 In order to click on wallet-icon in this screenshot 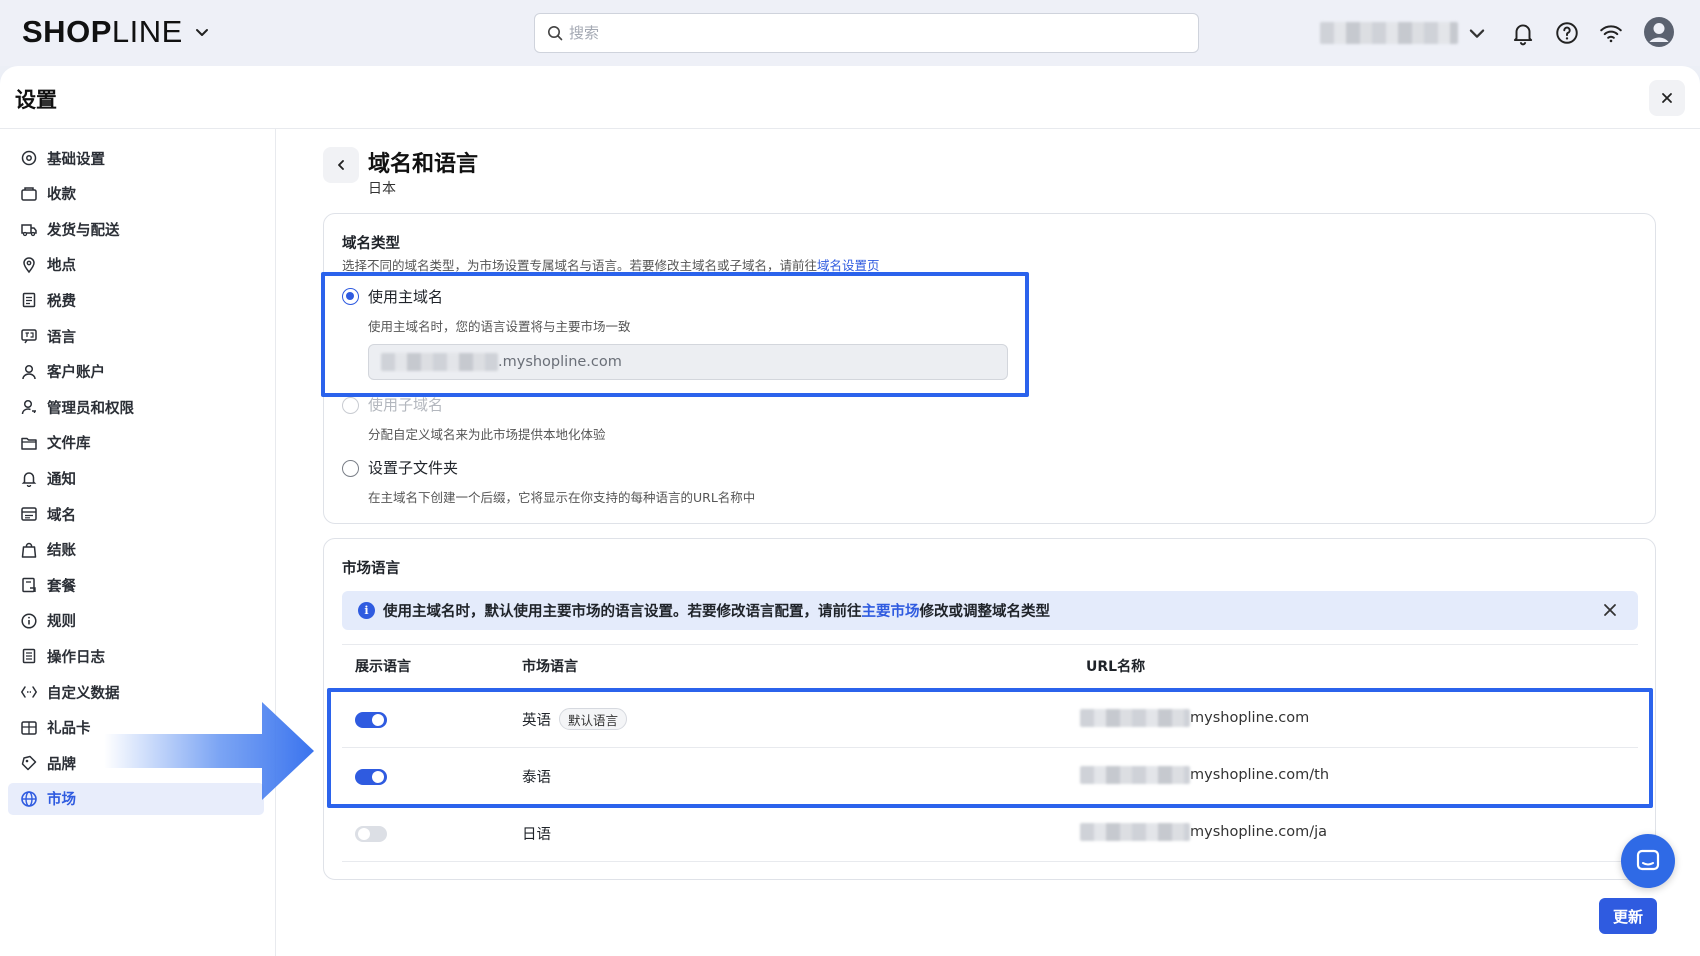, I will do `click(29, 194)`.